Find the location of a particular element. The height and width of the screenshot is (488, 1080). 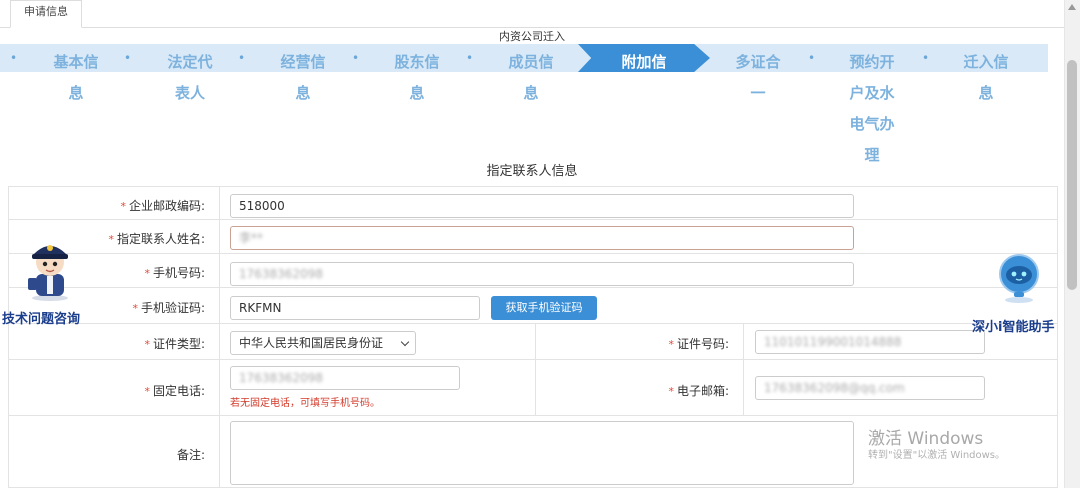

wizard-step-label-line: 一 is located at coordinates (758, 93).